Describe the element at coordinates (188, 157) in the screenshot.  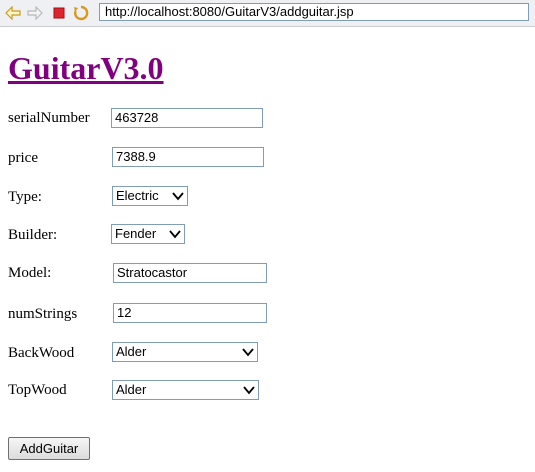
I see `price-input: 7388.9` at that location.